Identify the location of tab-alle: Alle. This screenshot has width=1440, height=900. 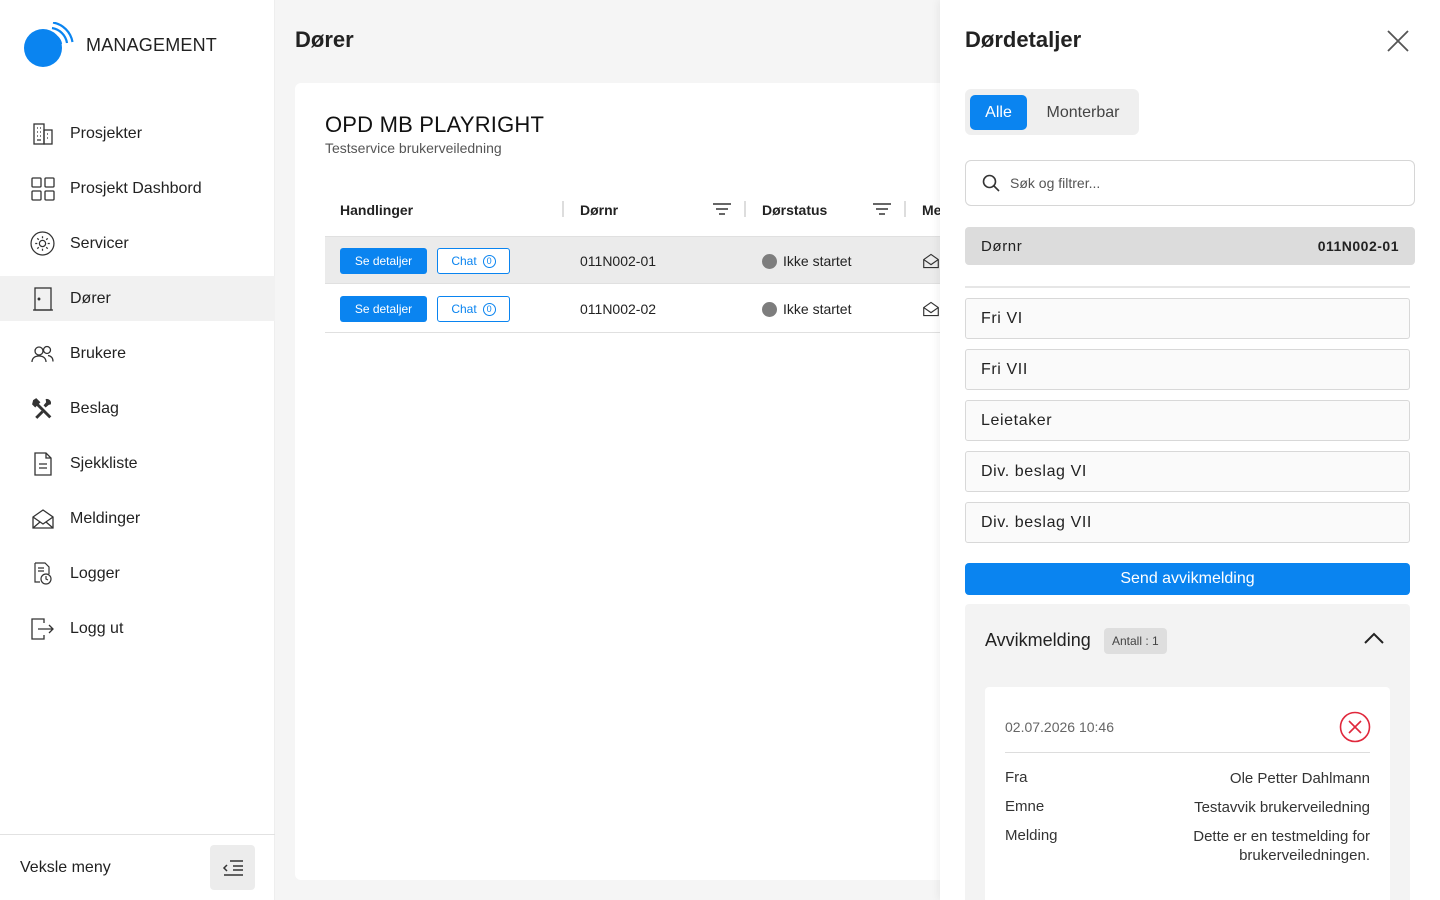
(998, 112).